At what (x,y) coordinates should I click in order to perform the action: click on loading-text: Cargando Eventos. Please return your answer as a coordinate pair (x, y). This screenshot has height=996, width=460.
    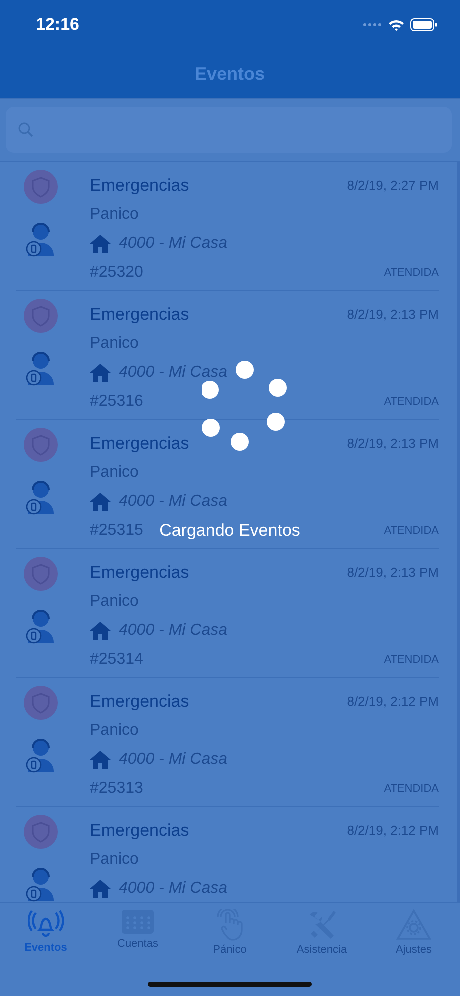
    Looking at the image, I should click on (230, 531).